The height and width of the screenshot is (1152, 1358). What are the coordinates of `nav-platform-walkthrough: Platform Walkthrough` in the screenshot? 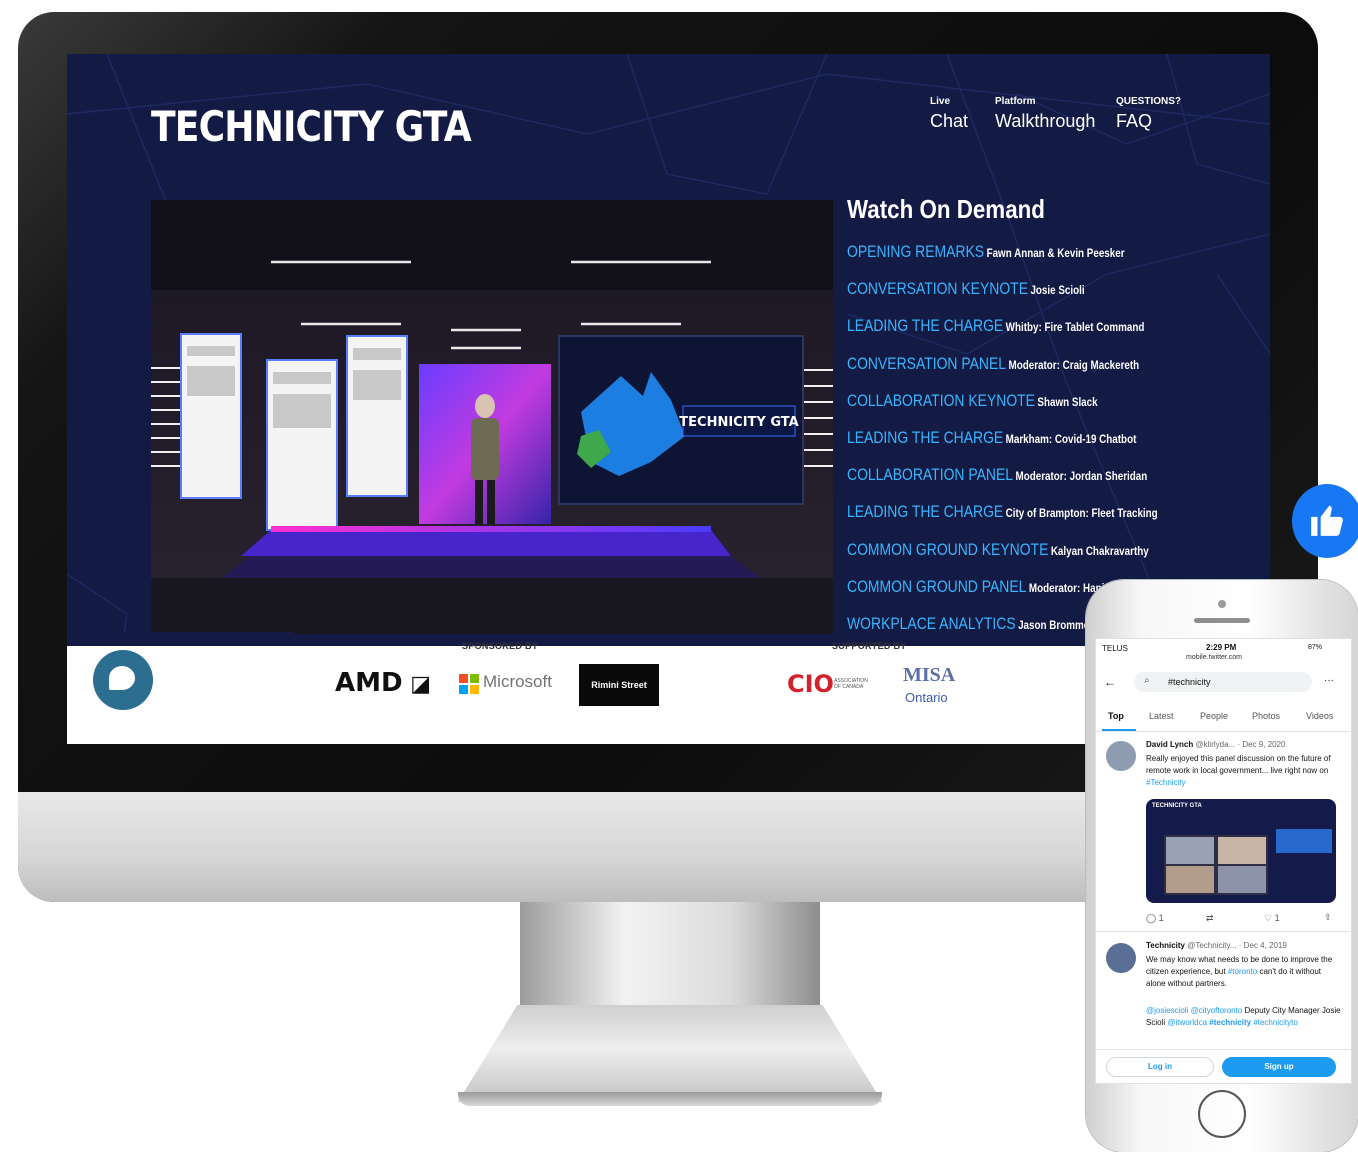 It's located at (1045, 115).